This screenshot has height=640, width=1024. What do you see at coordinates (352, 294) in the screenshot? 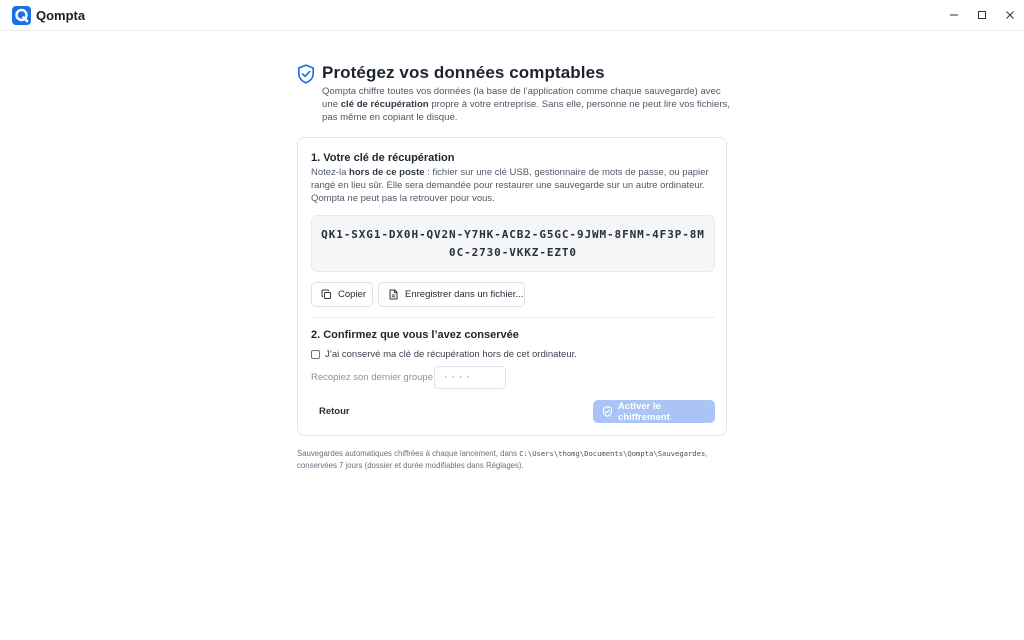
I see `copy-label: Copier` at bounding box center [352, 294].